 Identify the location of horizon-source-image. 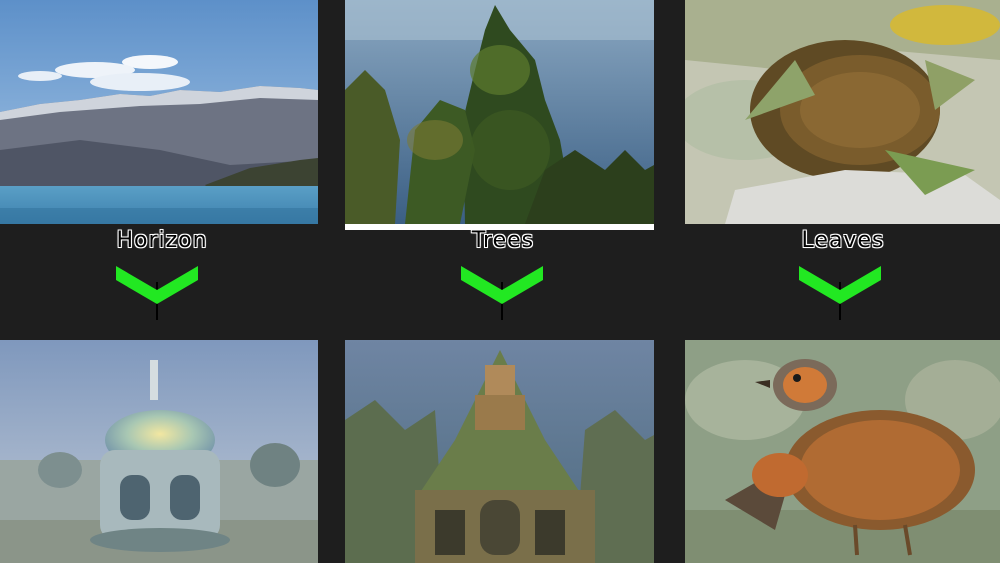
(159, 112).